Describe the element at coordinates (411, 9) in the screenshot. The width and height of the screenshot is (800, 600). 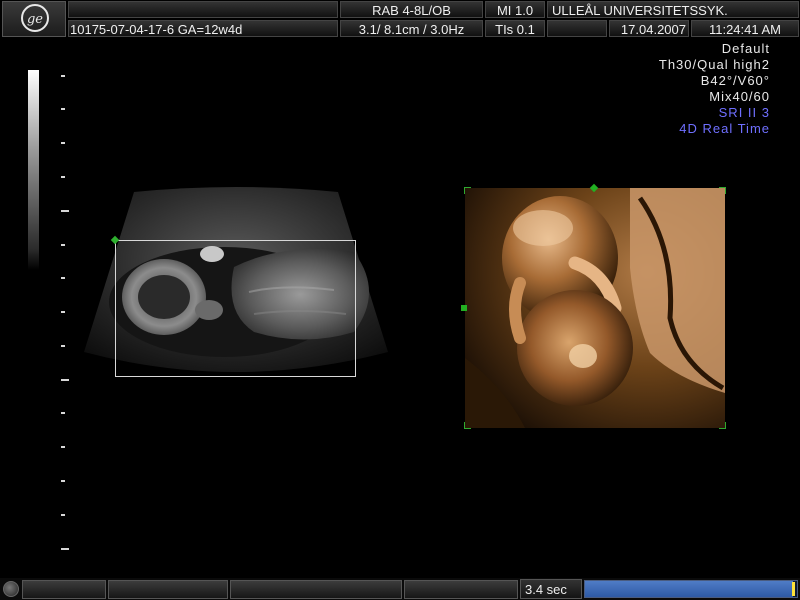
I see `probe-label: RAB 4-8L/OB` at that location.